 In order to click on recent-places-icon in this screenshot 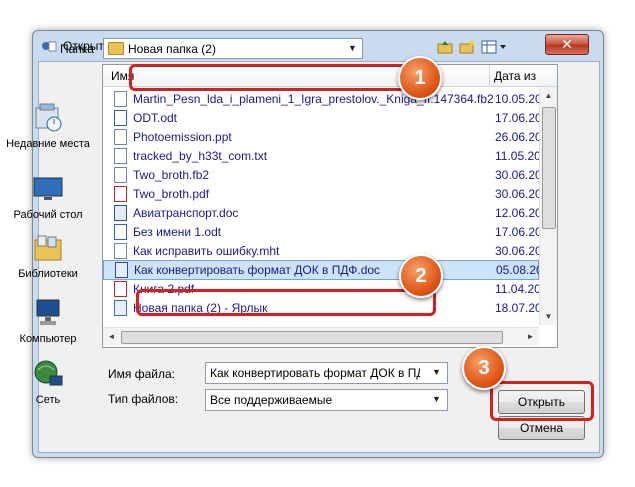, I will do `click(48, 118)`.